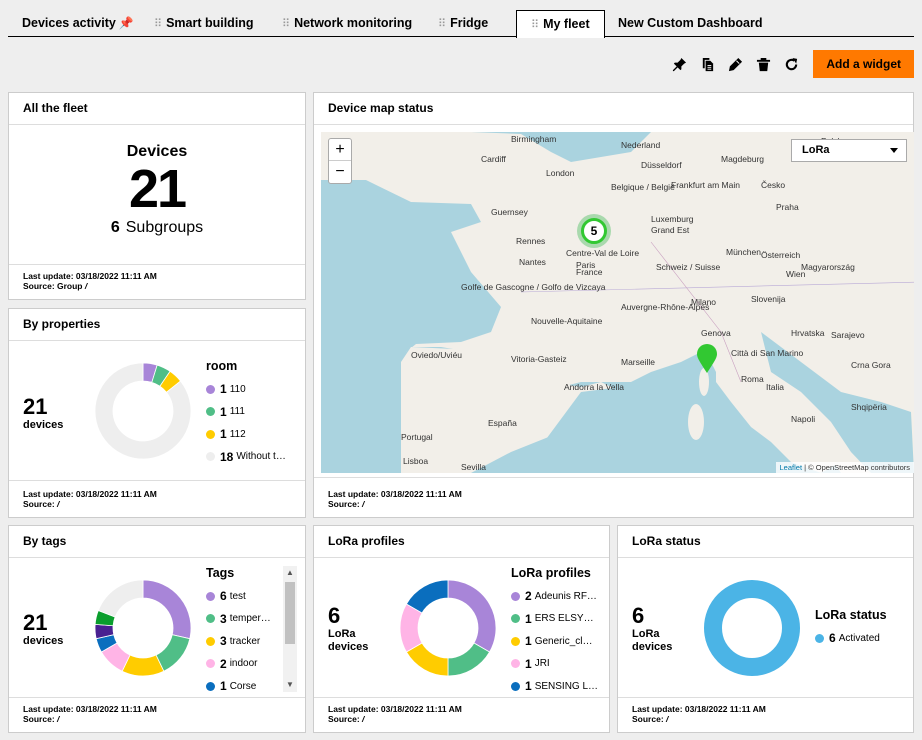 This screenshot has width=922, height=740. What do you see at coordinates (851, 638) in the screenshot?
I see `legend-item: 6 Activated` at bounding box center [851, 638].